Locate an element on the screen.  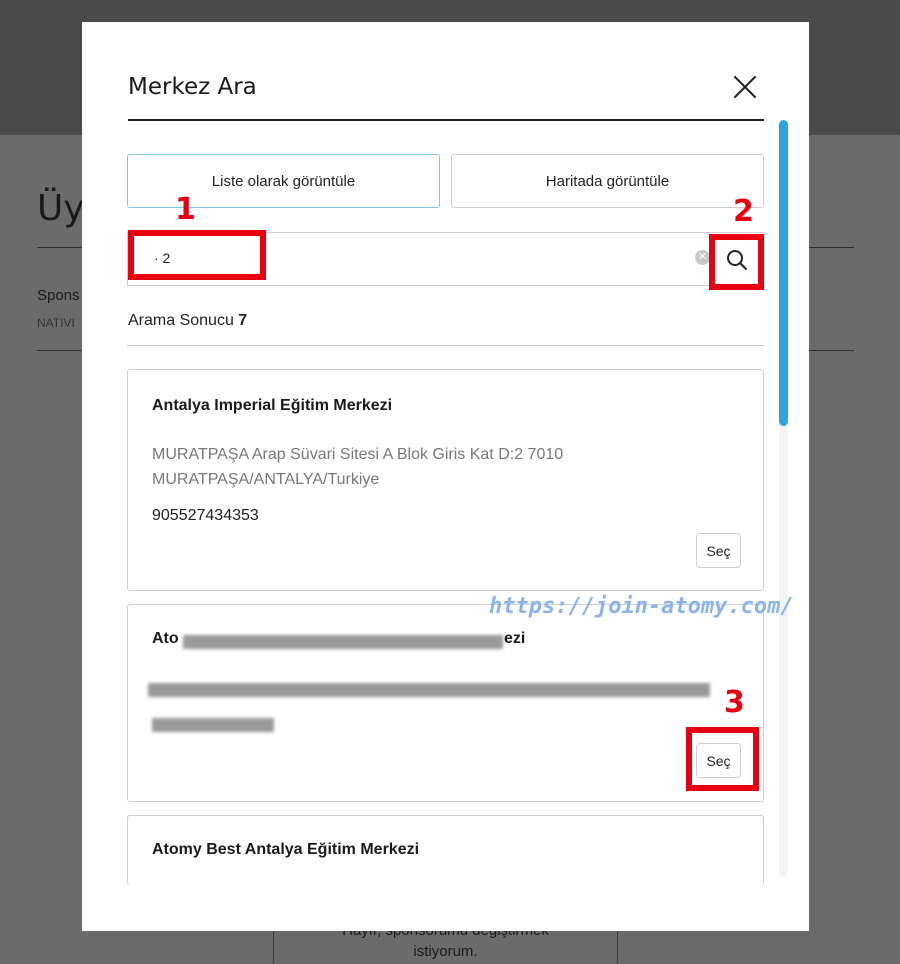
title-divider is located at coordinates (446, 120).